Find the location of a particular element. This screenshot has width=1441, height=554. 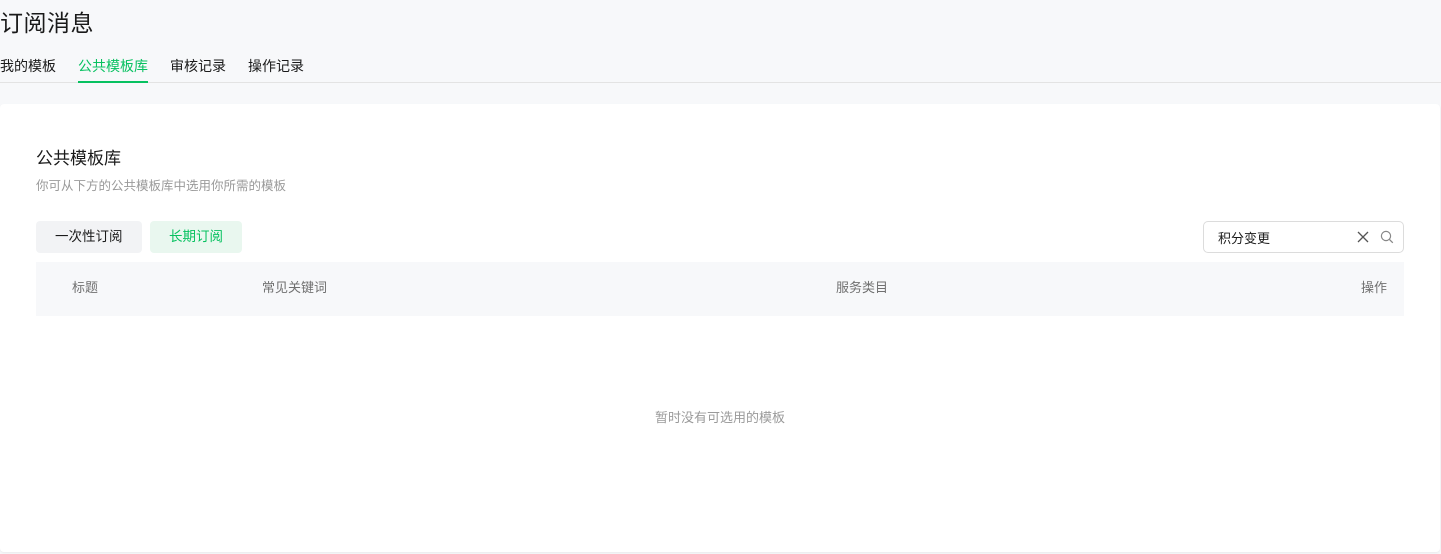

section-description: 你可从下方的公共模板库中选用你所需的模板 is located at coordinates (161, 185).